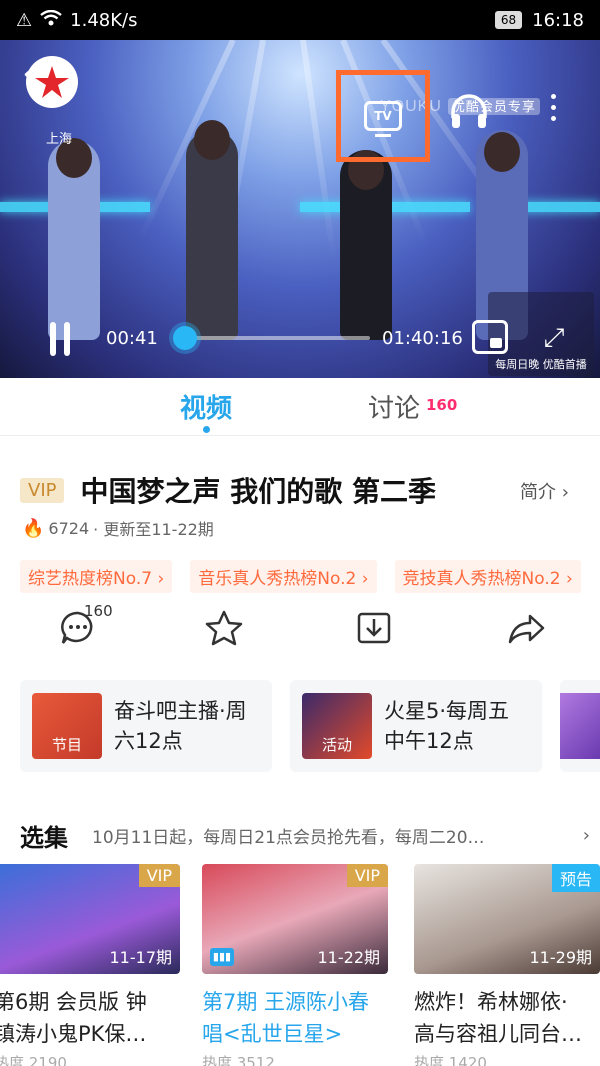 The image size is (600, 1066). Describe the element at coordinates (469, 111) in the screenshot. I see `headphone-icon` at that location.